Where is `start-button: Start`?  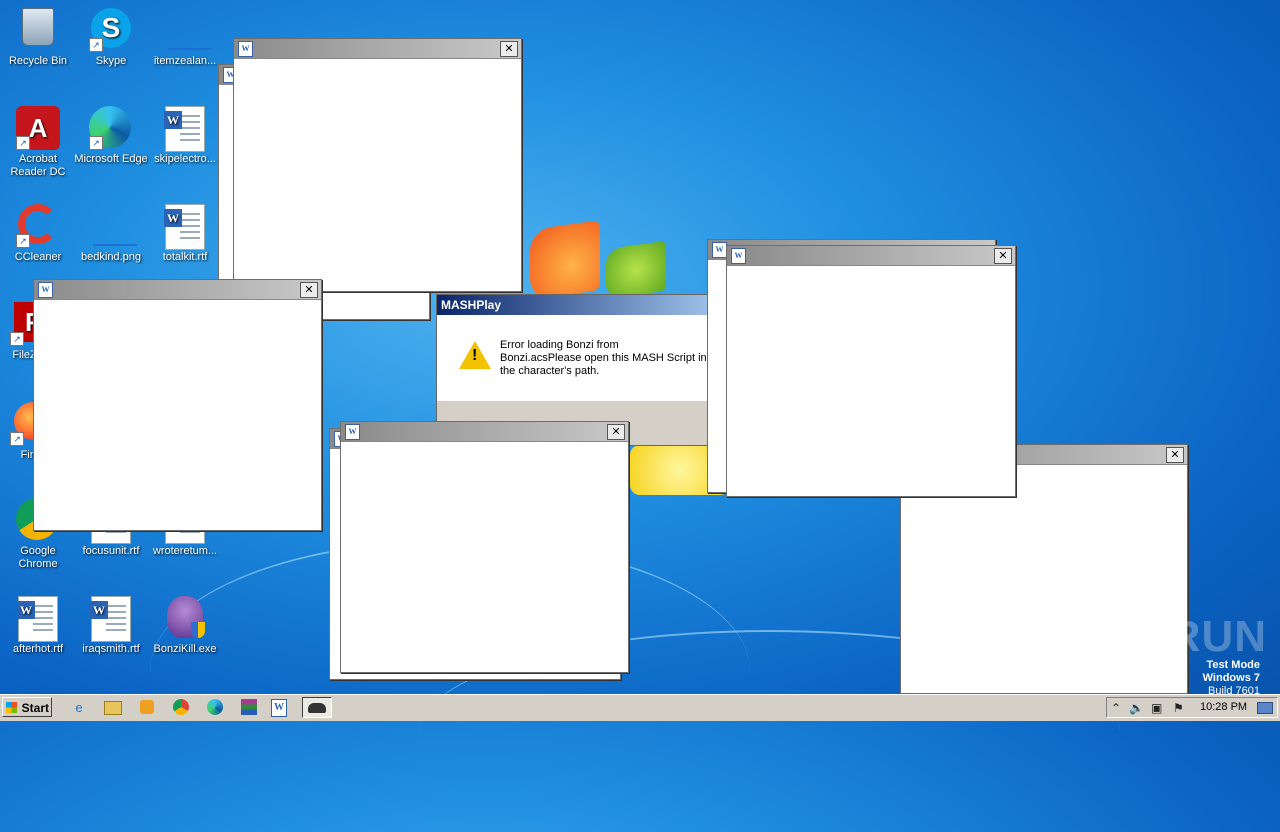 start-button: Start is located at coordinates (27, 707).